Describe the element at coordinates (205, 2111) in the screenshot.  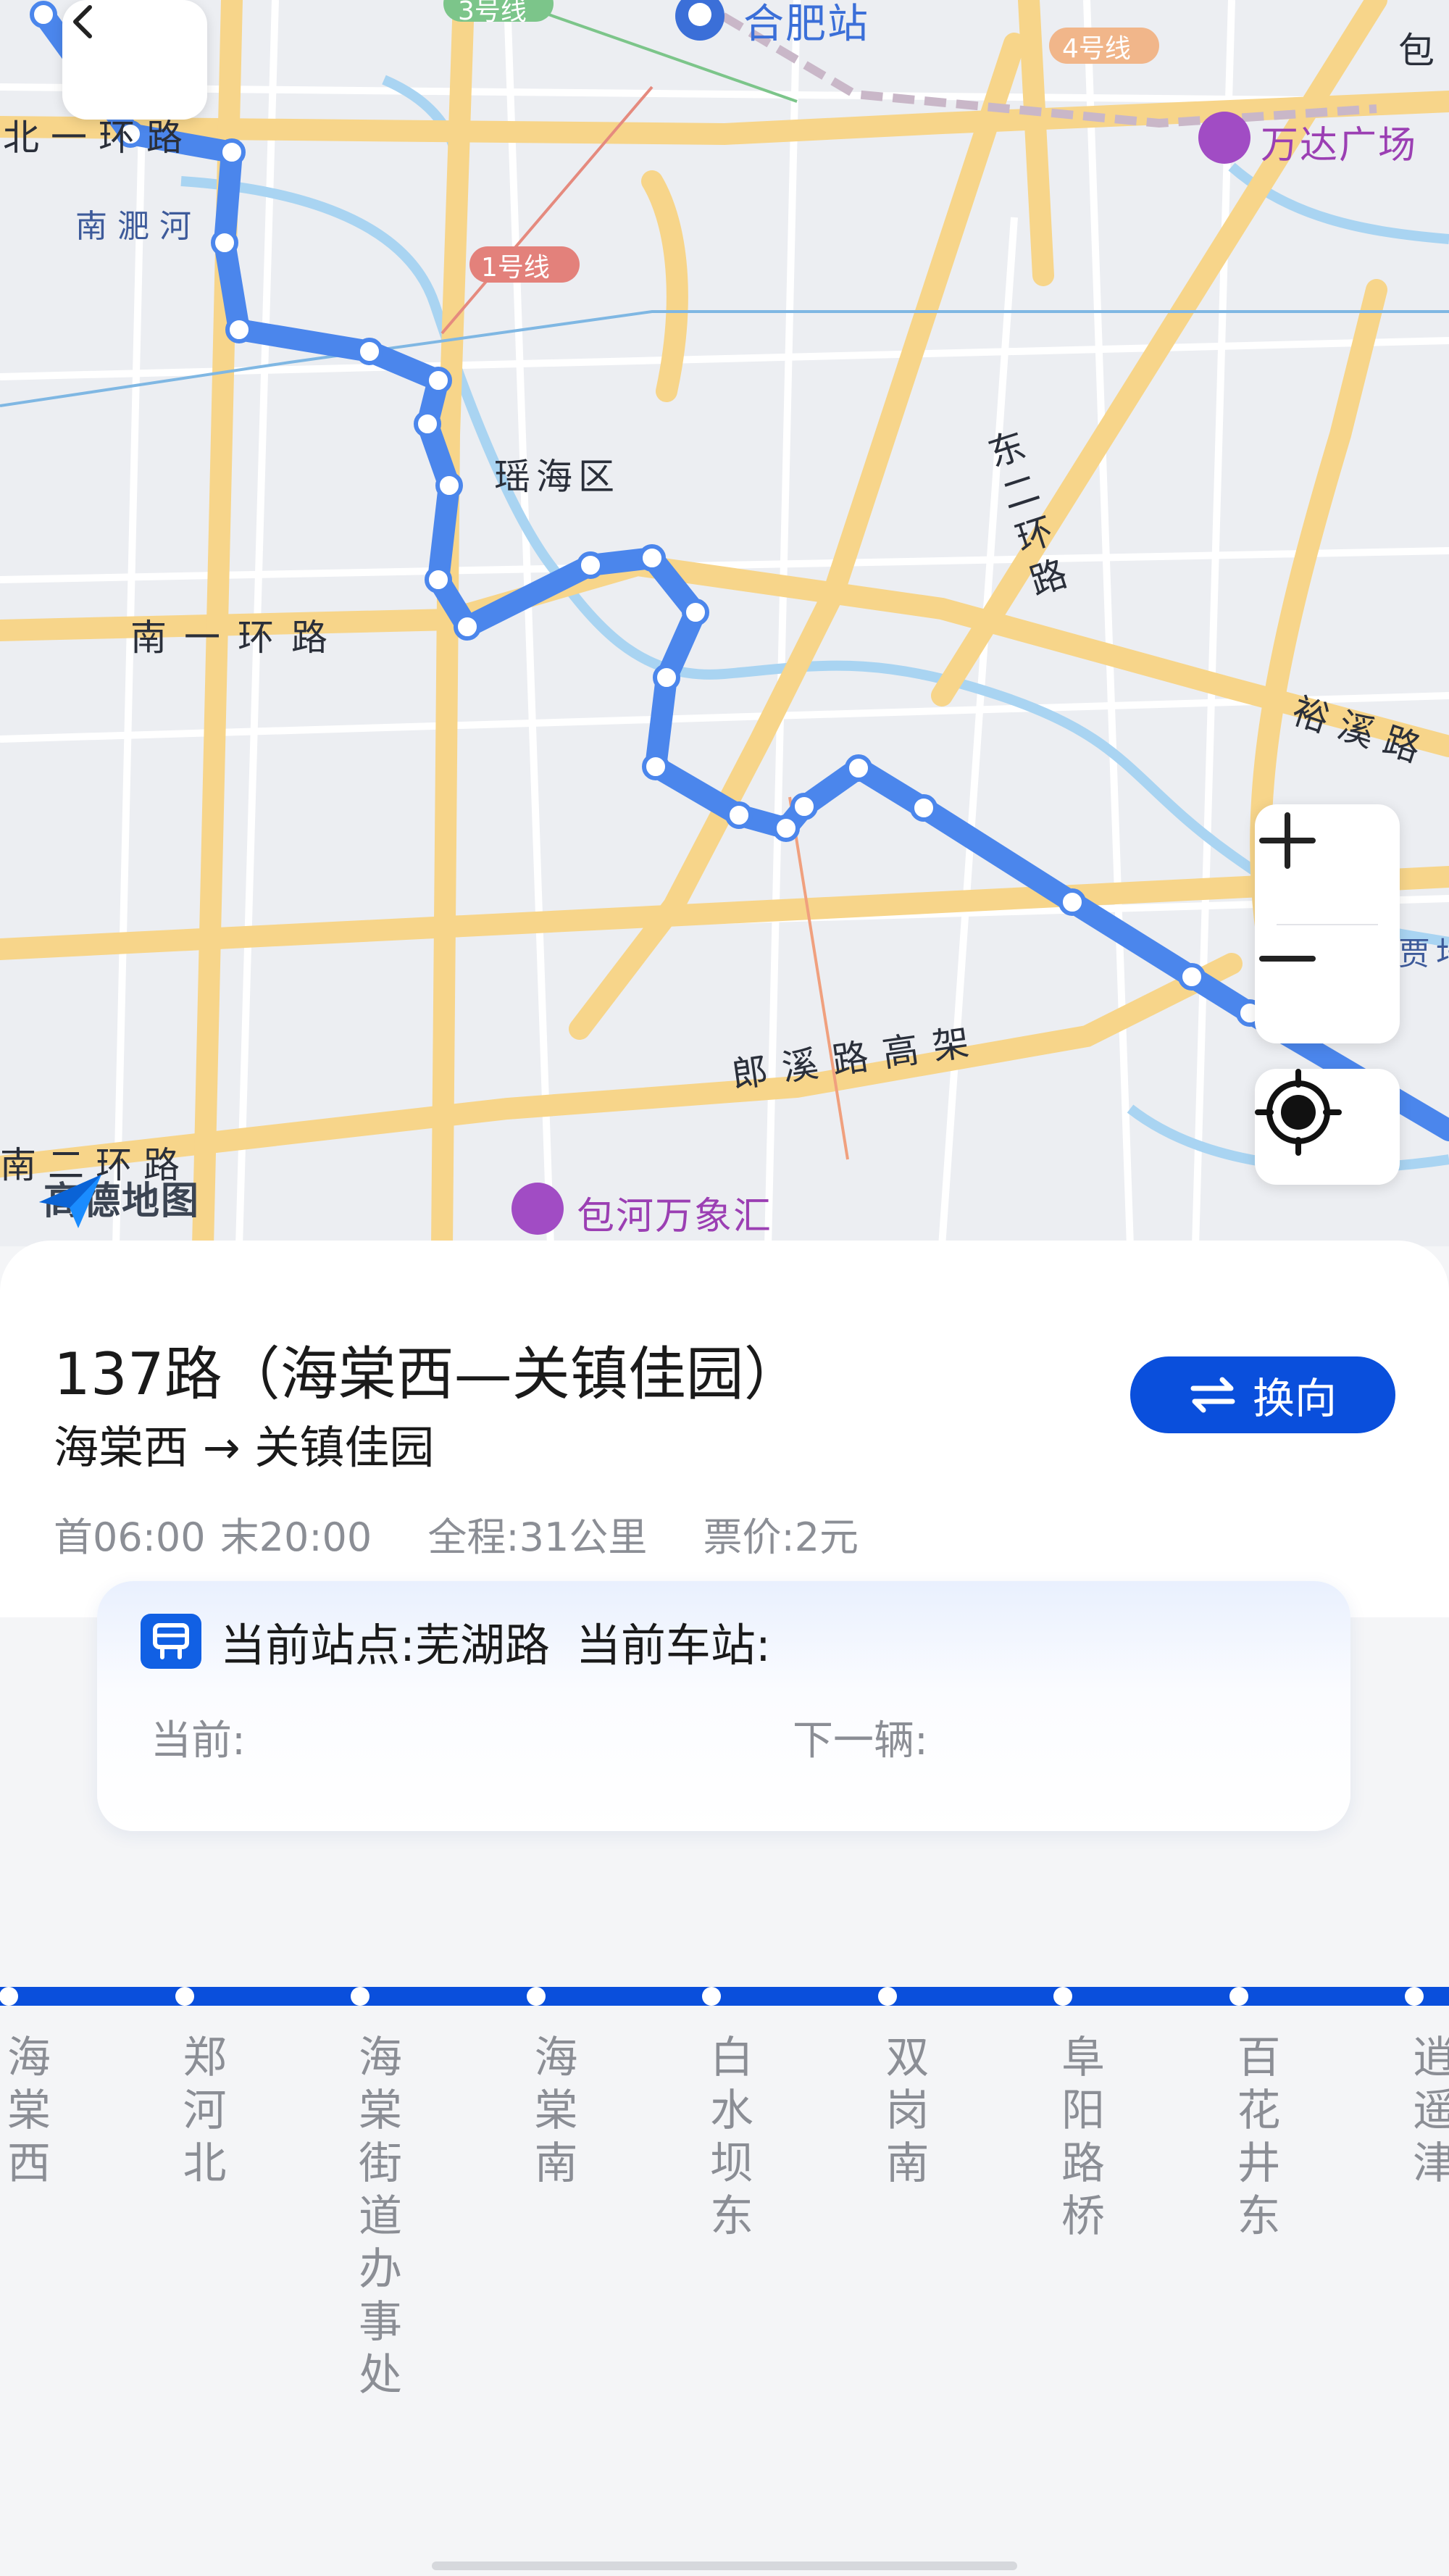
I see `stop-item: 郑河北` at that location.